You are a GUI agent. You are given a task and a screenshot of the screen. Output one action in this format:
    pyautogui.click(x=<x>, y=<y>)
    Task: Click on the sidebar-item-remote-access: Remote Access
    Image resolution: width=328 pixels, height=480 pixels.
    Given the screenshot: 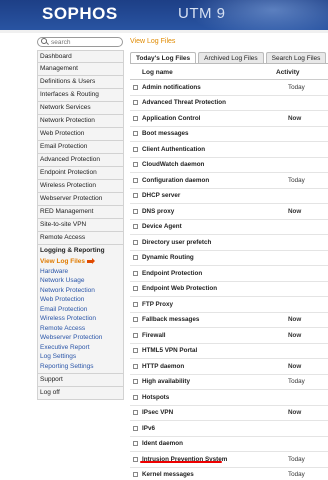 What is the action you would take?
    pyautogui.click(x=80, y=238)
    